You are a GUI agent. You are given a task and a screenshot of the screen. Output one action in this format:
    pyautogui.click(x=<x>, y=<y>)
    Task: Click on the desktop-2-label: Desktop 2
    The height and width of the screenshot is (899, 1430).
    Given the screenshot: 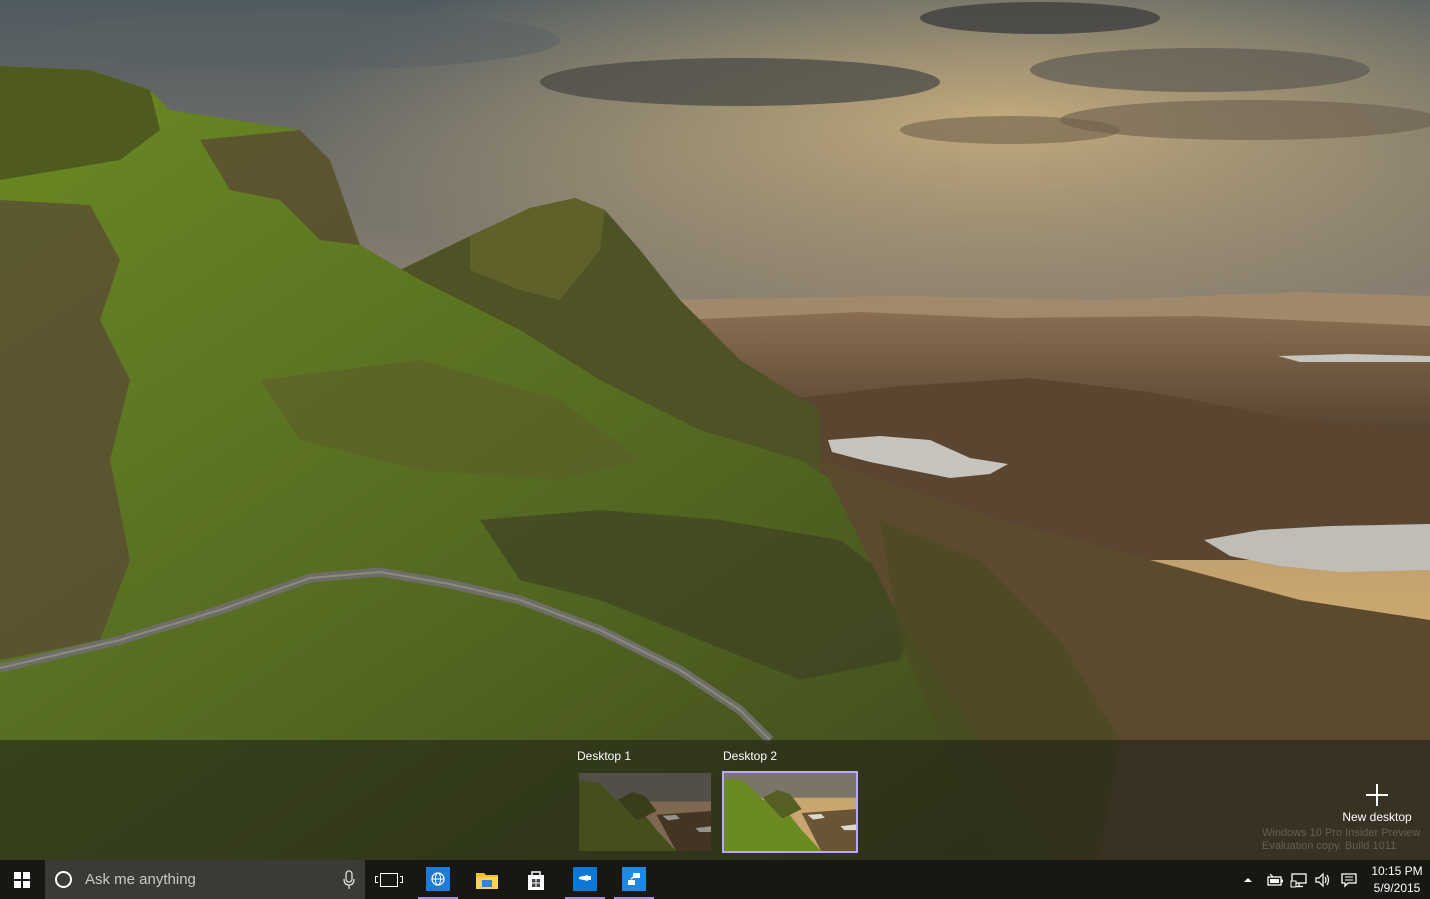 What is the action you would take?
    pyautogui.click(x=750, y=756)
    